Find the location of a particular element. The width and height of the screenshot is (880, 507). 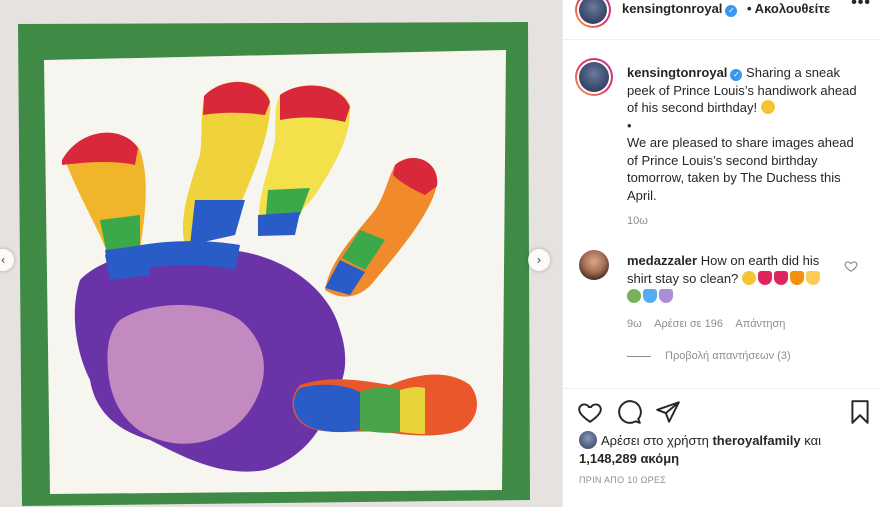

replies-divider is located at coordinates (639, 356).